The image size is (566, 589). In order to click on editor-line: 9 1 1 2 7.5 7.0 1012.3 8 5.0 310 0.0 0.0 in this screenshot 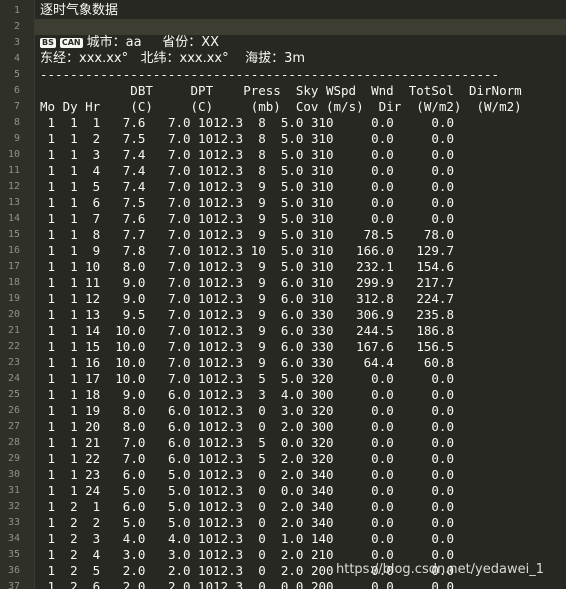, I will do `click(283, 139)`.